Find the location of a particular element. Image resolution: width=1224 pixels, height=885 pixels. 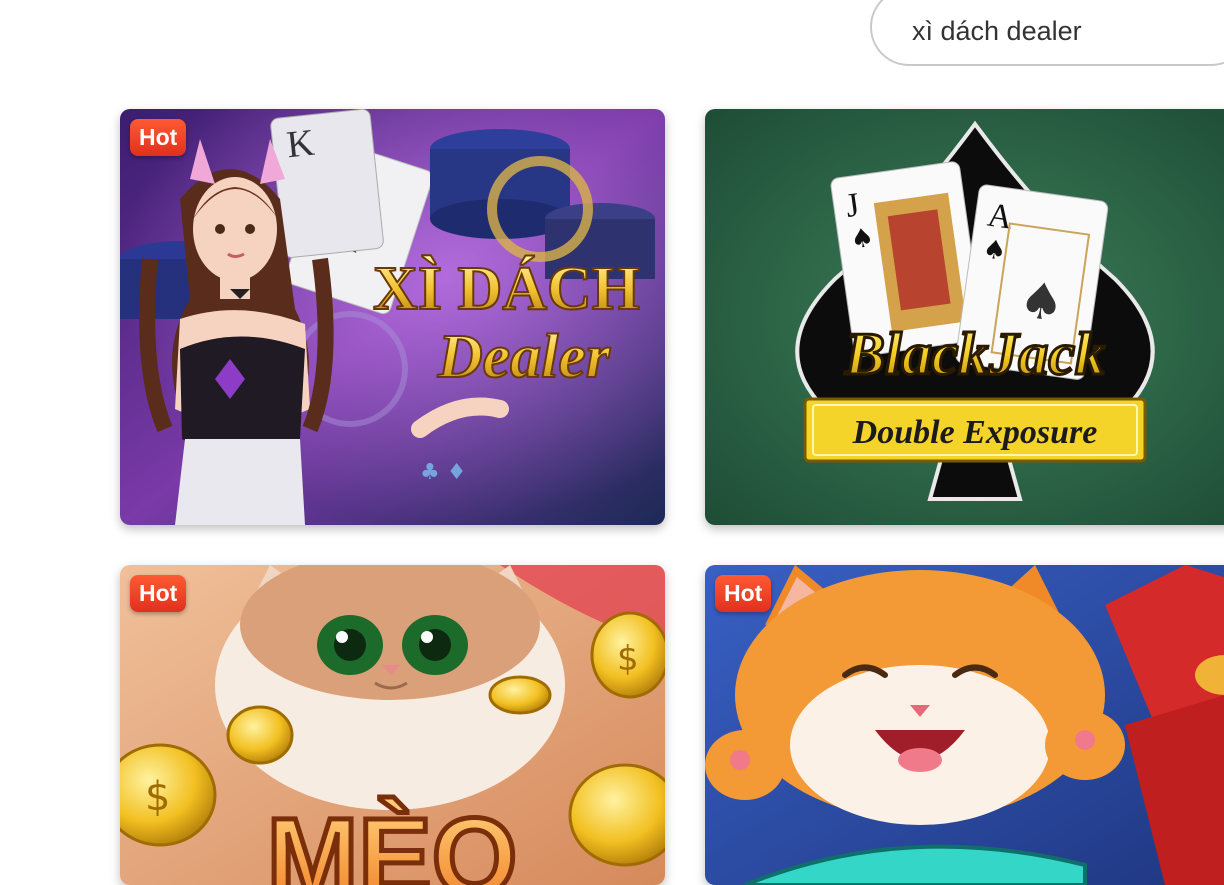

game-title-line1: XÌ DÁCH is located at coordinates (506, 289).